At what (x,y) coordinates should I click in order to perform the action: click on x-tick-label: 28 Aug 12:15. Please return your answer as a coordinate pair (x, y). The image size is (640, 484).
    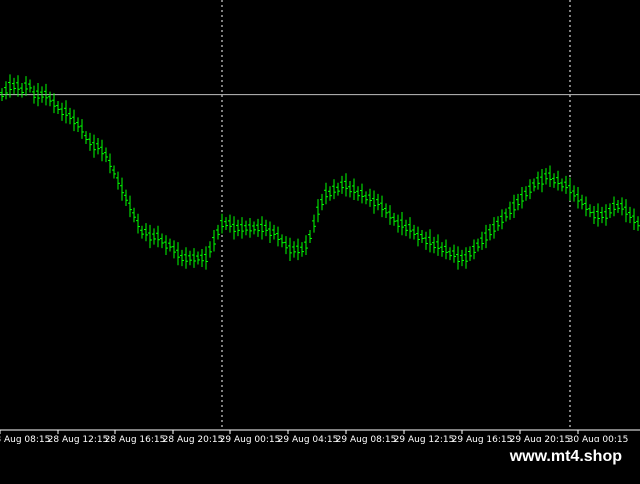
    Looking at the image, I should click on (78, 440).